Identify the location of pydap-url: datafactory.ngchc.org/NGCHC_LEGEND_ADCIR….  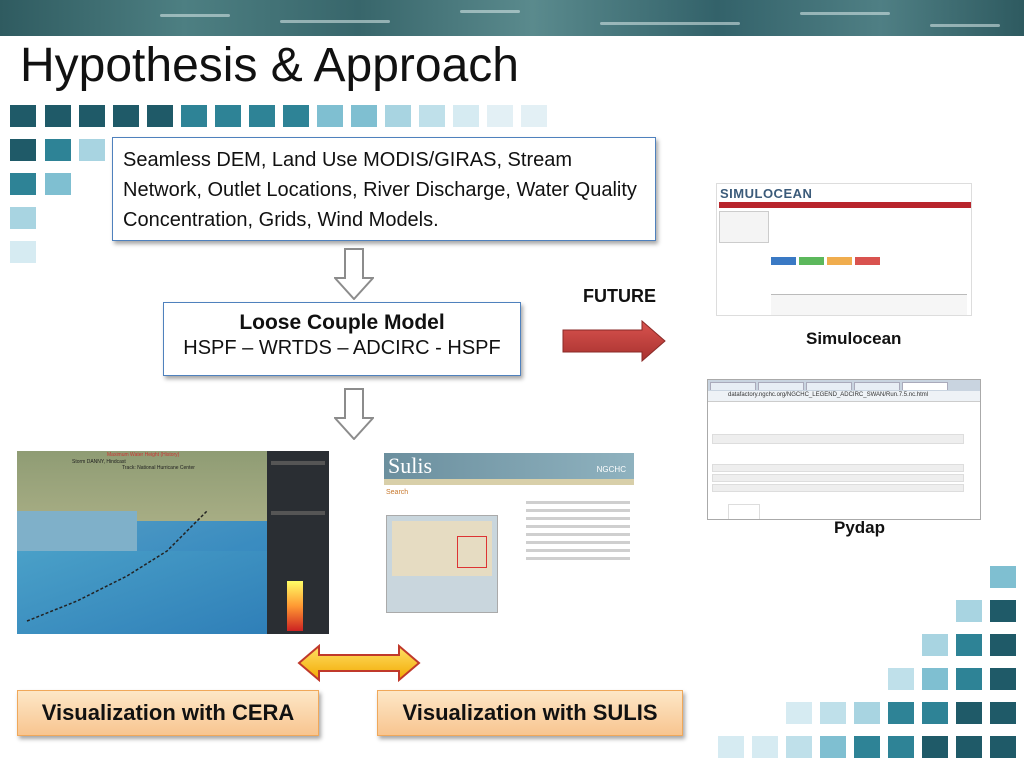
(828, 395).